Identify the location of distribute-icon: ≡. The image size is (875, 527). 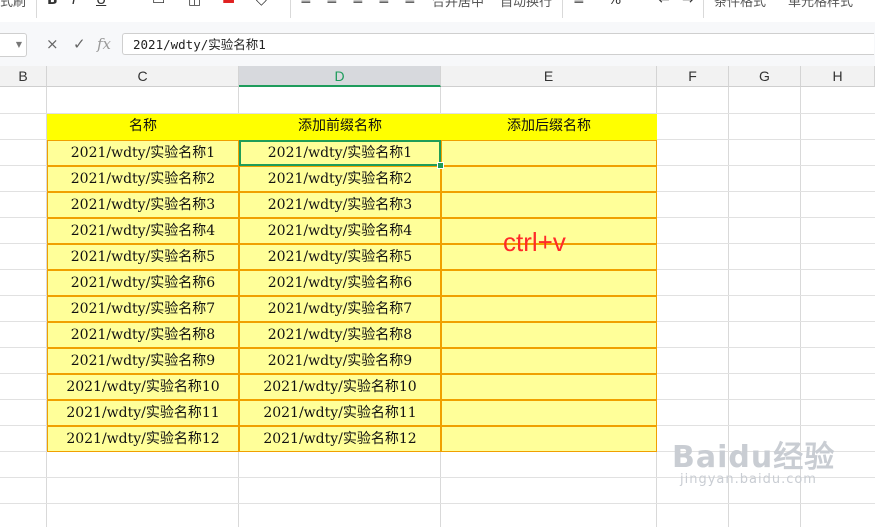
(410, 4).